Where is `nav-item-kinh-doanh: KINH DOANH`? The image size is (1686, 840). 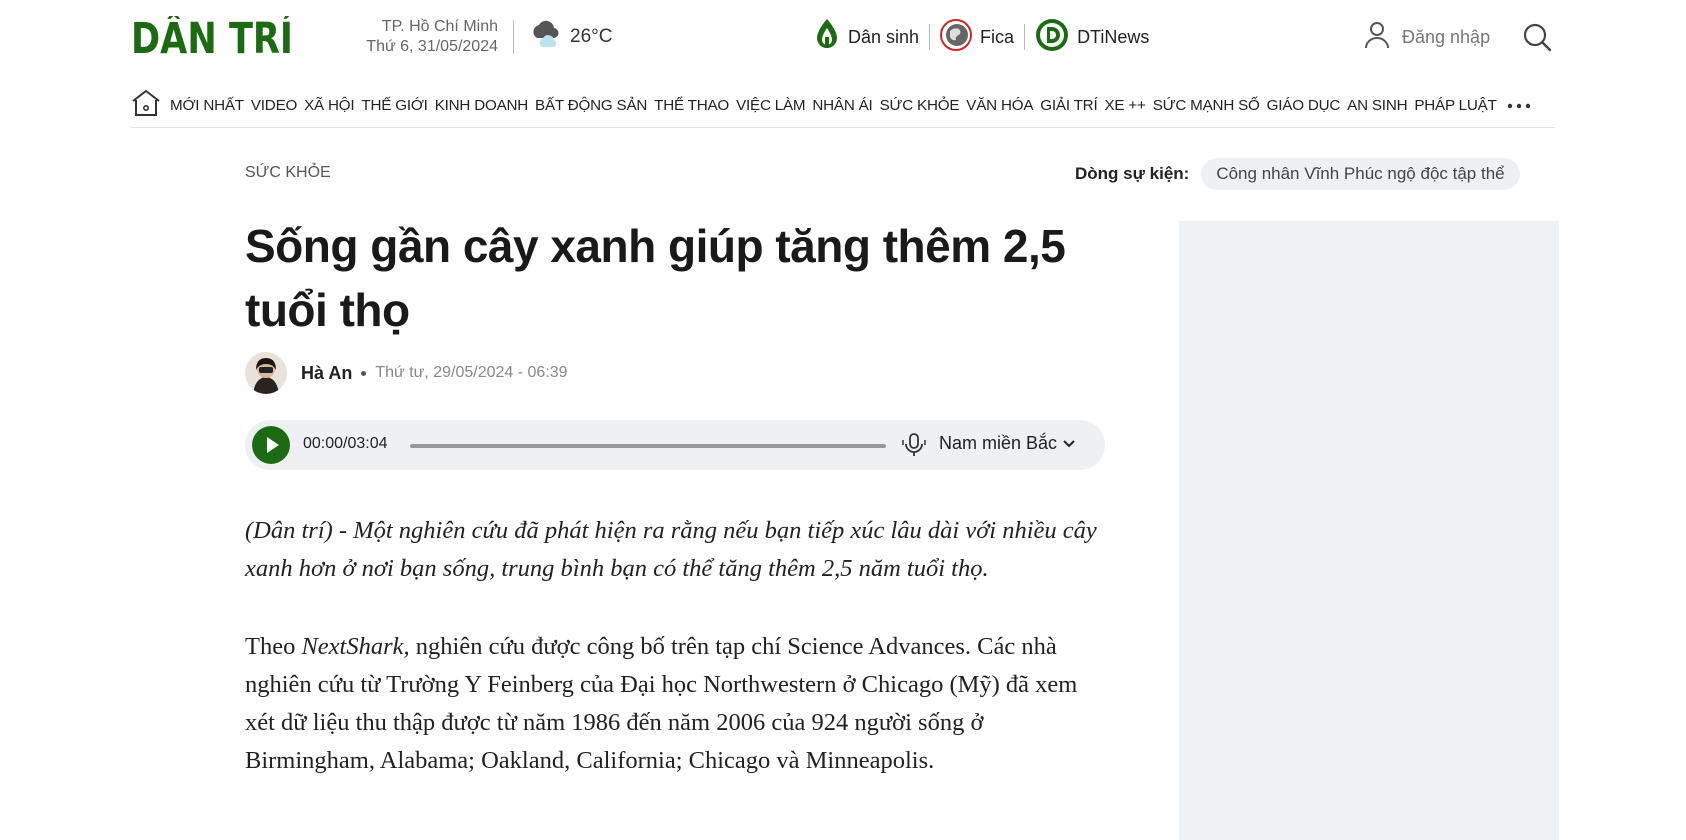 nav-item-kinh-doanh: KINH DOANH is located at coordinates (482, 105).